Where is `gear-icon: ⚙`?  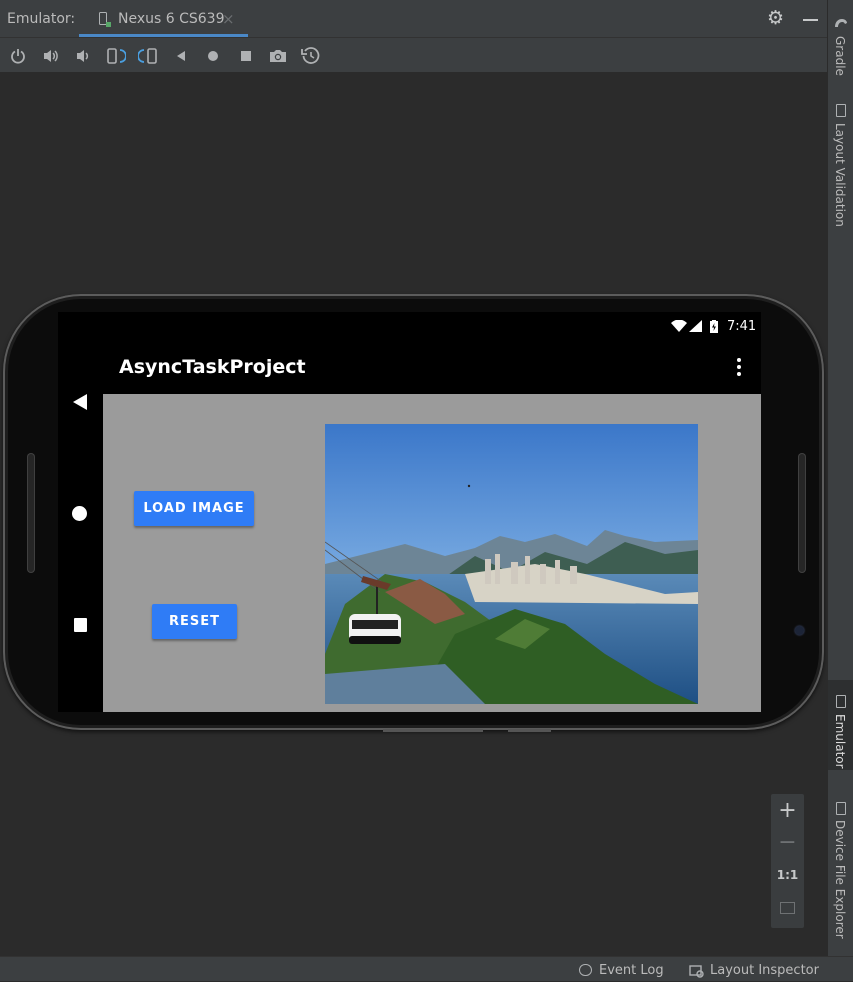
gear-icon: ⚙ is located at coordinates (775, 18).